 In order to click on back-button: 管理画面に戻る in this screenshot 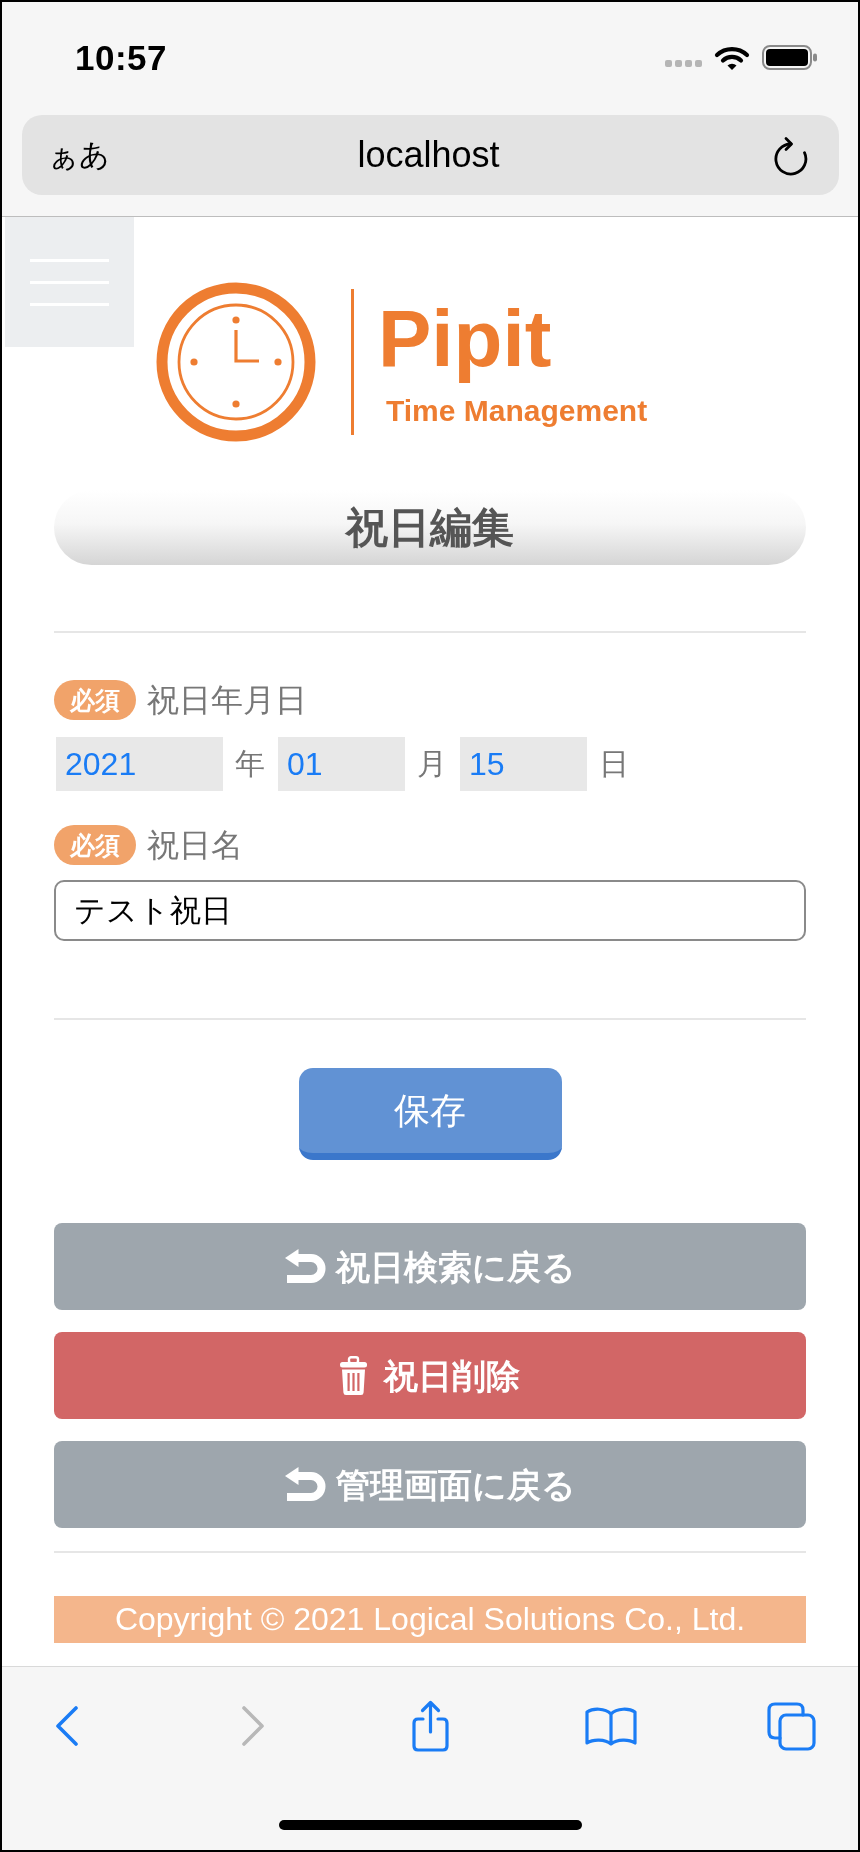, I will do `click(430, 1484)`.